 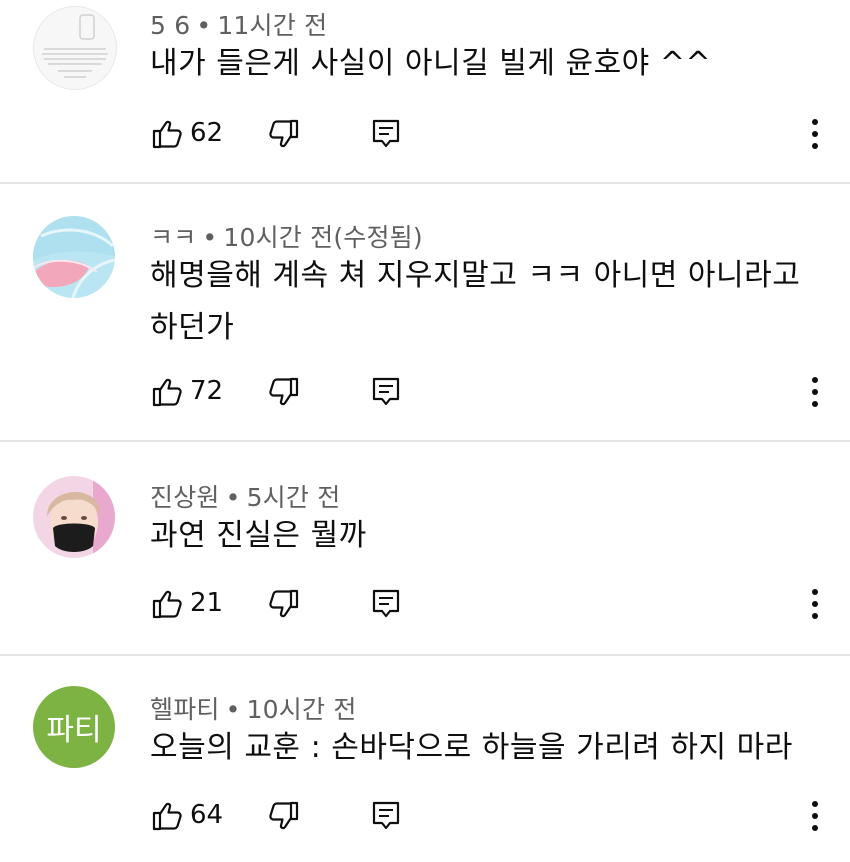 What do you see at coordinates (425, 136) in the screenshot?
I see `comment-actions: 62` at bounding box center [425, 136].